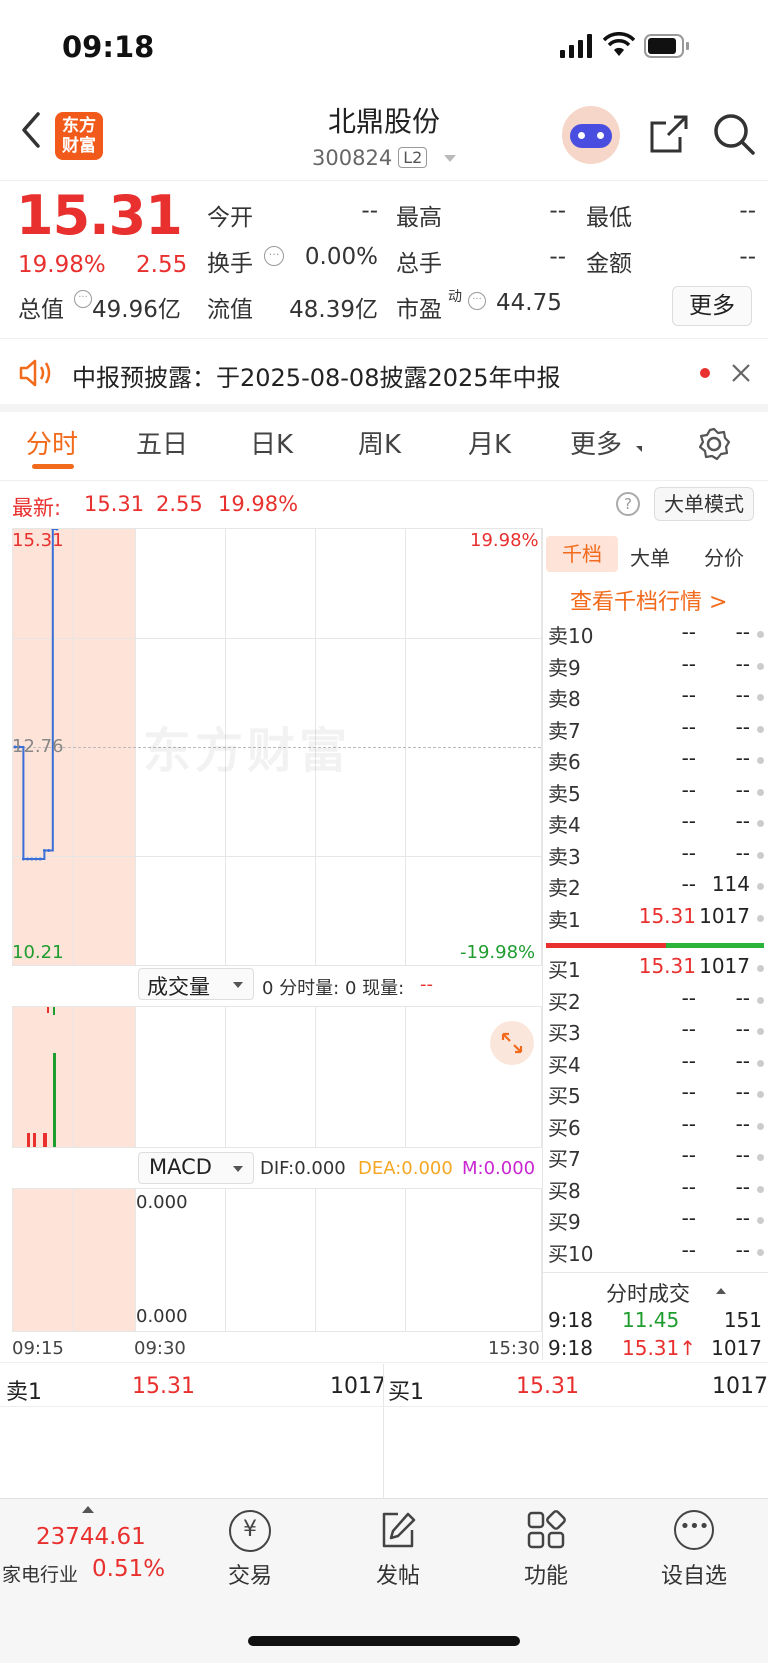  Describe the element at coordinates (398, 1550) in the screenshot. I see `nav-post: 发帖` at that location.